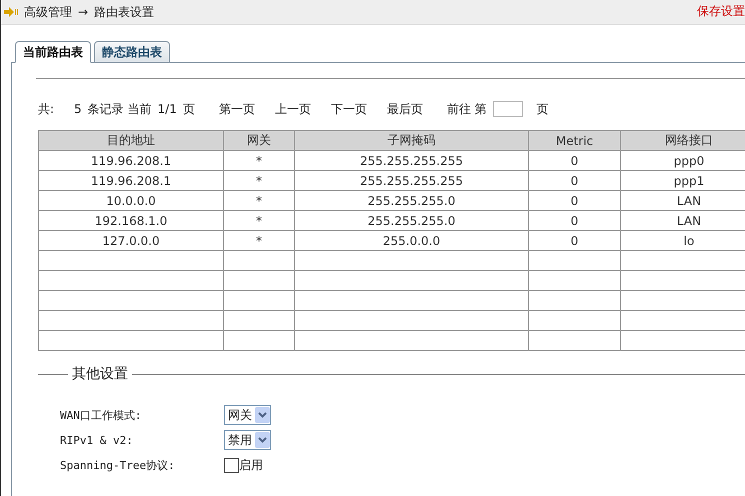 The image size is (745, 496). I want to click on breadcrumb-current: 路由表设置, so click(124, 12).